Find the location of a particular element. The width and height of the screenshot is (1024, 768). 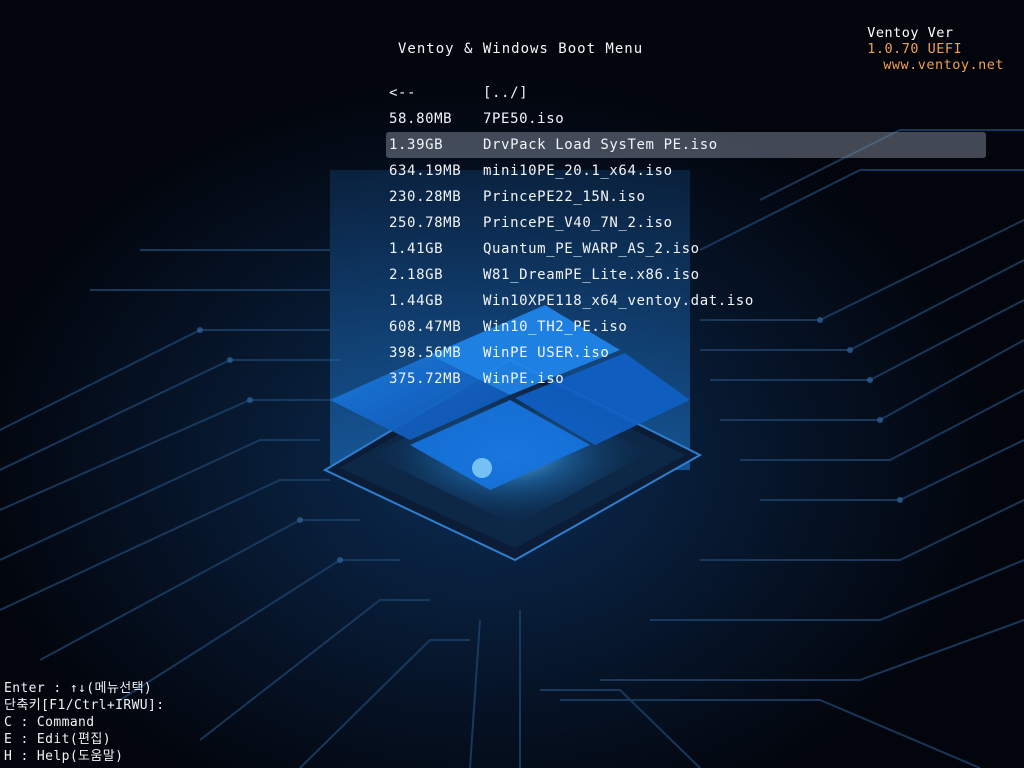

menu-item: 58.80MB 7PE50.iso is located at coordinates (686, 119).